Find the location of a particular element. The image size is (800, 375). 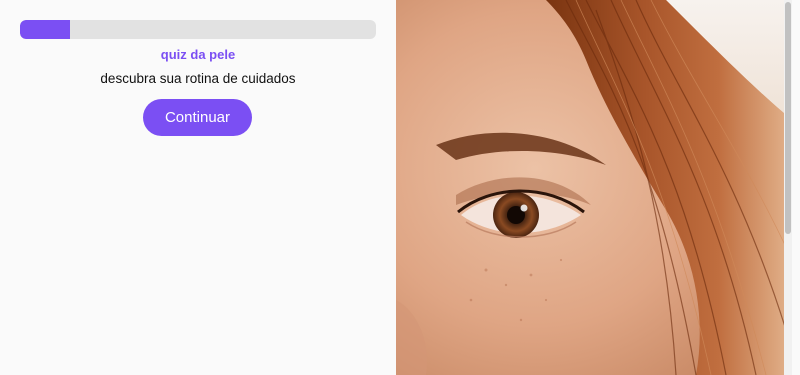

progress-bar is located at coordinates (198, 29).